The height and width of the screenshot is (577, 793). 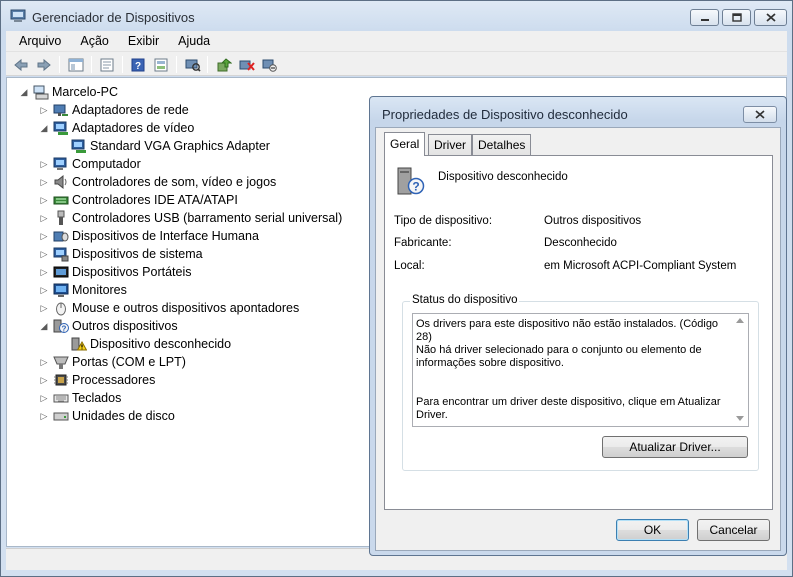 What do you see at coordinates (123, 416) in the screenshot?
I see `tree-item-label: Unidades de disco` at bounding box center [123, 416].